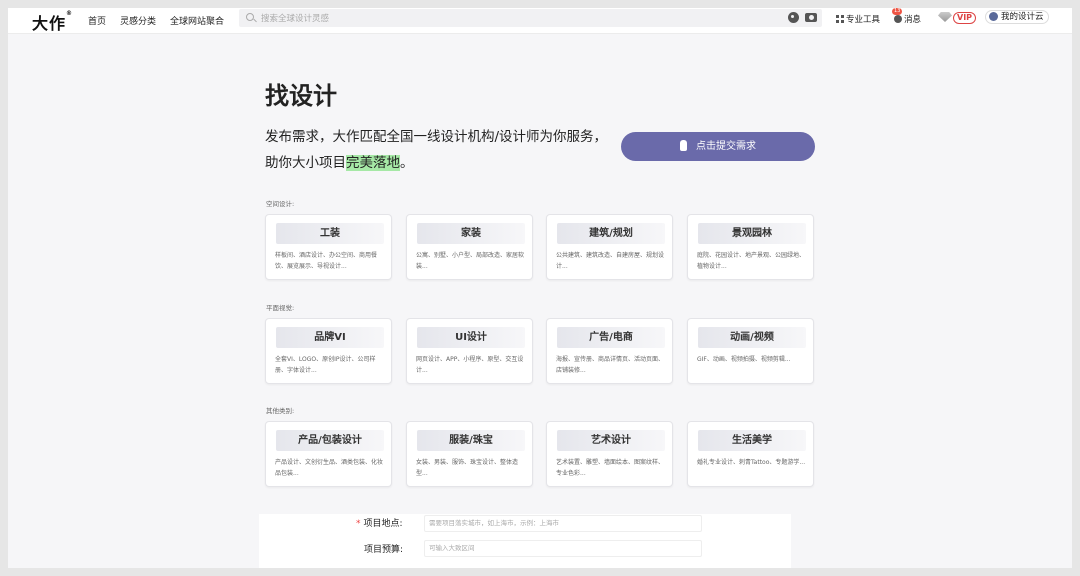  What do you see at coordinates (330, 440) in the screenshot?
I see `card-title: 产品/包装设计` at bounding box center [330, 440].